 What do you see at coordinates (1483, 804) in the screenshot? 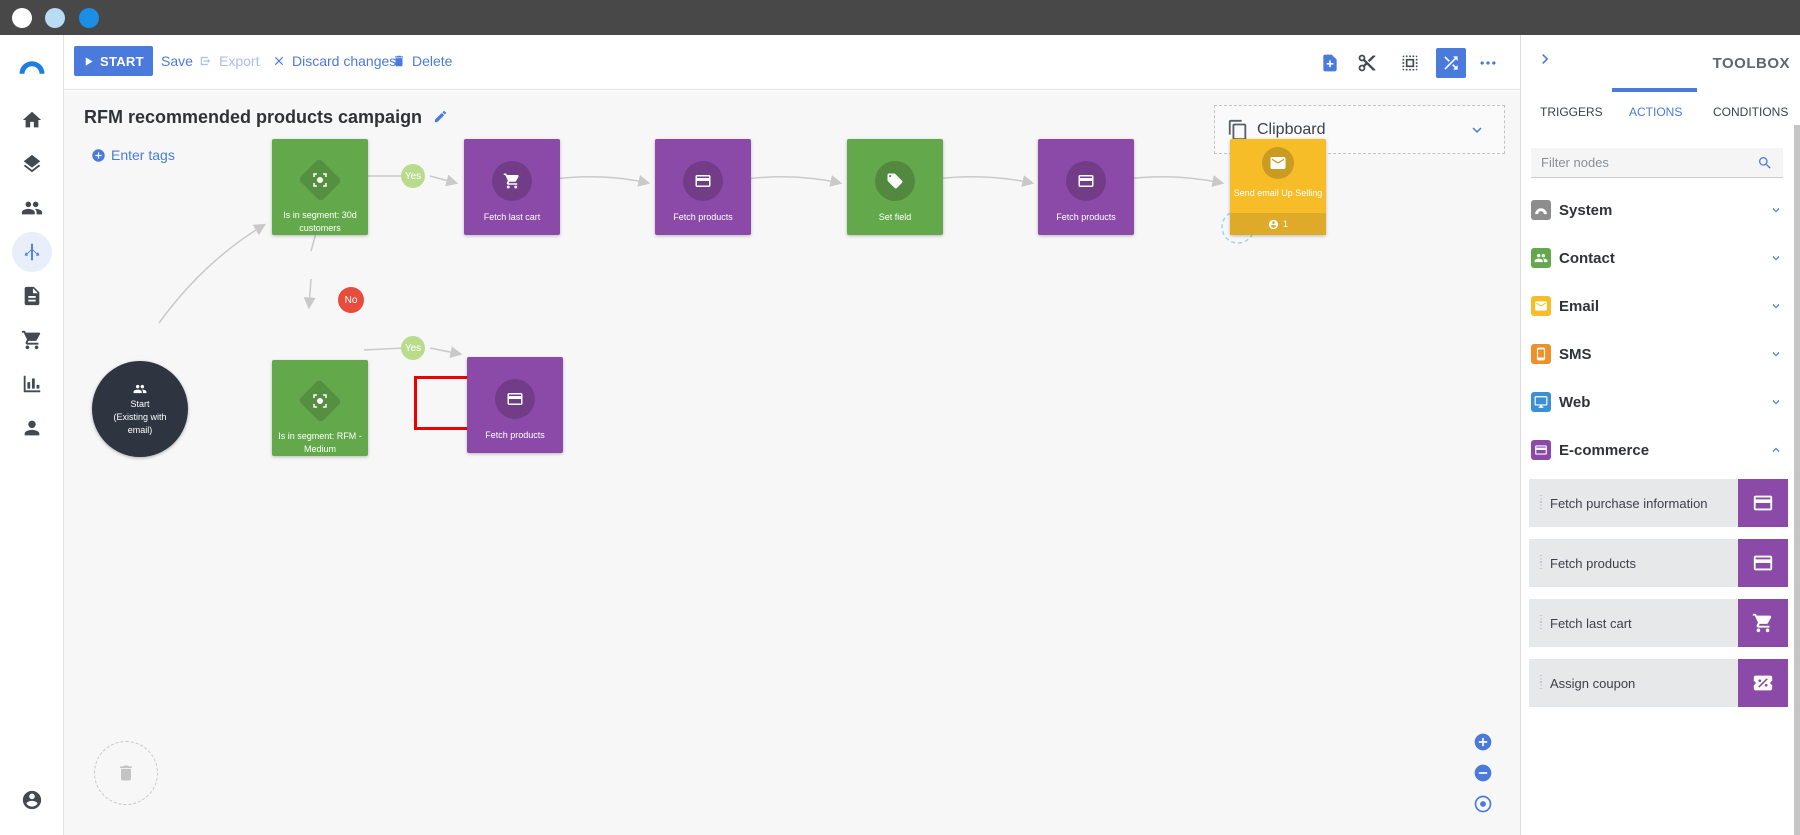
I see `center-view-button` at bounding box center [1483, 804].